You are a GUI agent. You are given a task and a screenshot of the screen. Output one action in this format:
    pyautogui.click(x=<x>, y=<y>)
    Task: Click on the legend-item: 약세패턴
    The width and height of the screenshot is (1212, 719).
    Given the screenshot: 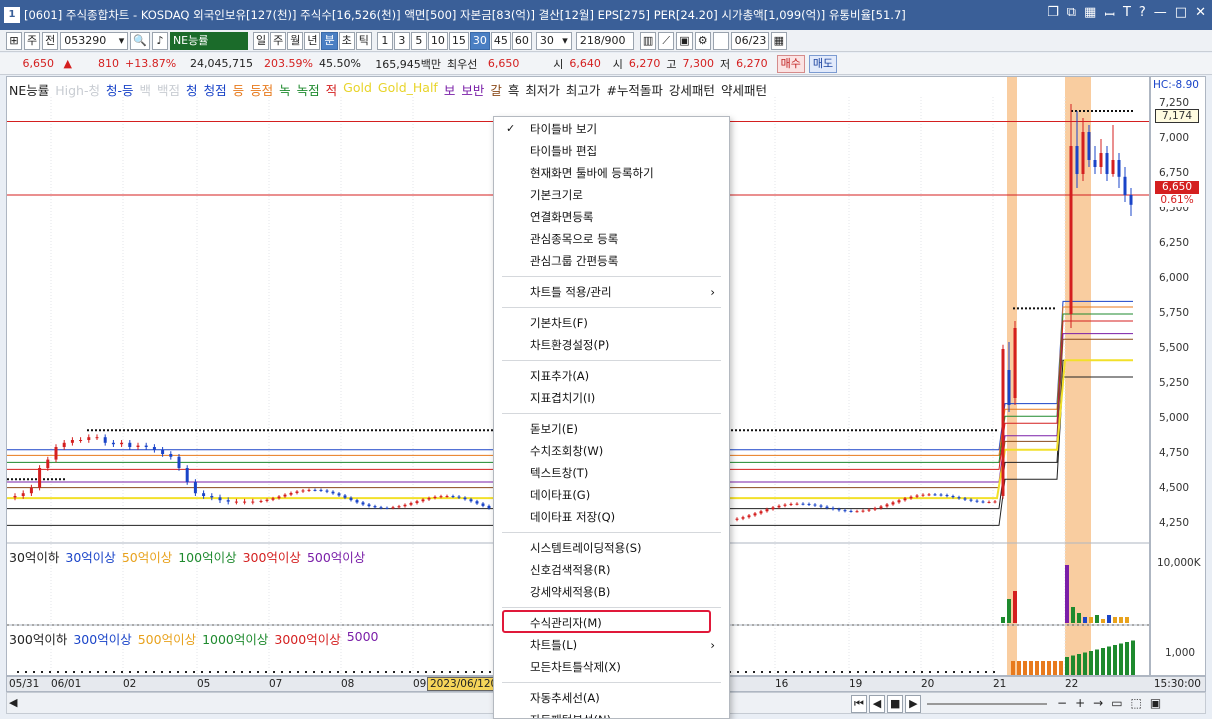 What is the action you would take?
    pyautogui.click(x=744, y=89)
    